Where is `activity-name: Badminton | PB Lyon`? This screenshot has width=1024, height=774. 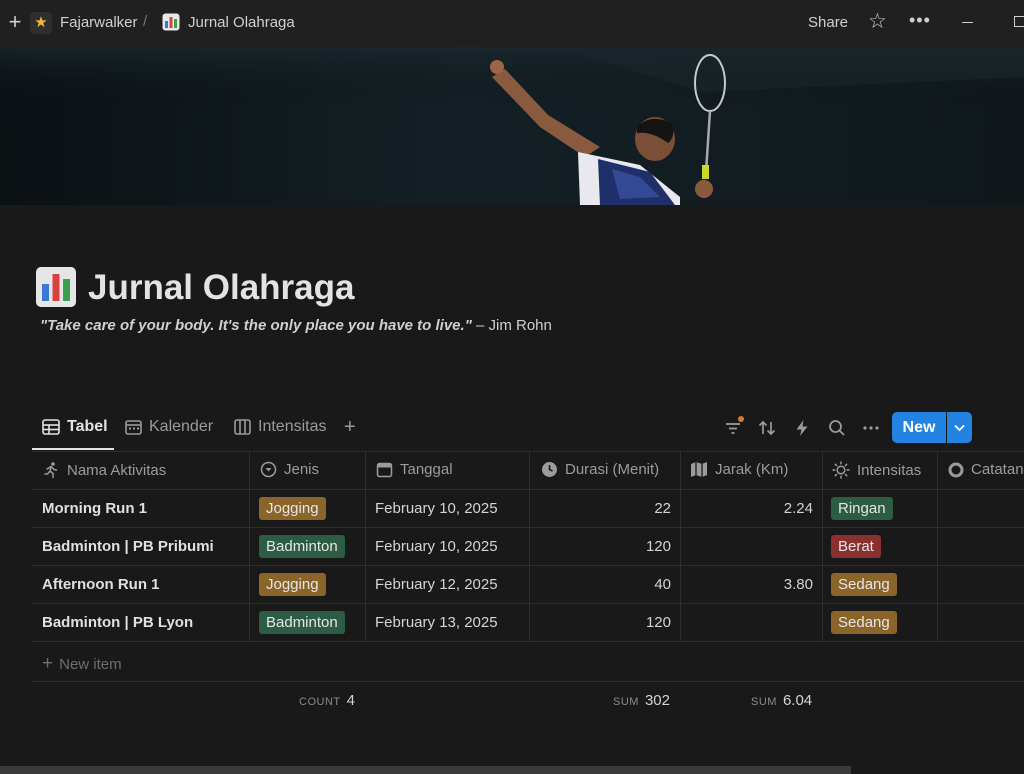
activity-name: Badminton | PB Lyon is located at coordinates (117, 622).